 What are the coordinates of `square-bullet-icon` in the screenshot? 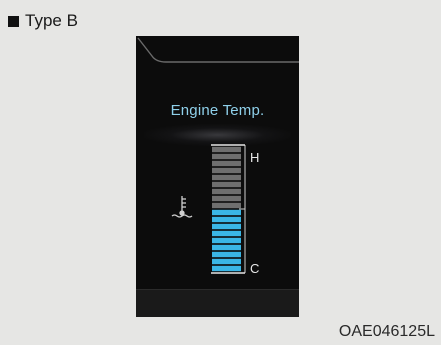 It's located at (13, 21).